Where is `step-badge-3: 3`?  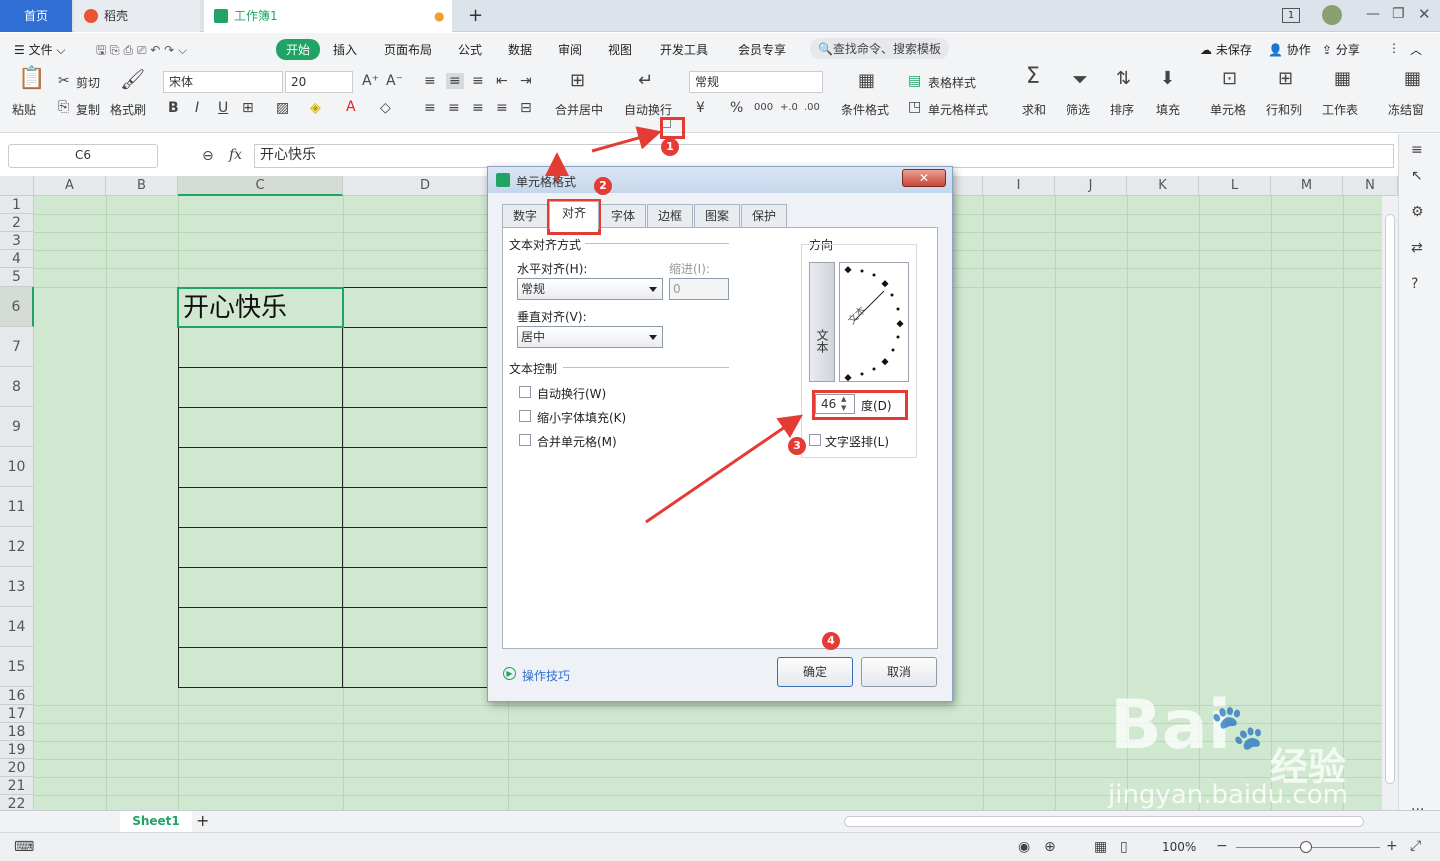
step-badge-3: 3 is located at coordinates (797, 446).